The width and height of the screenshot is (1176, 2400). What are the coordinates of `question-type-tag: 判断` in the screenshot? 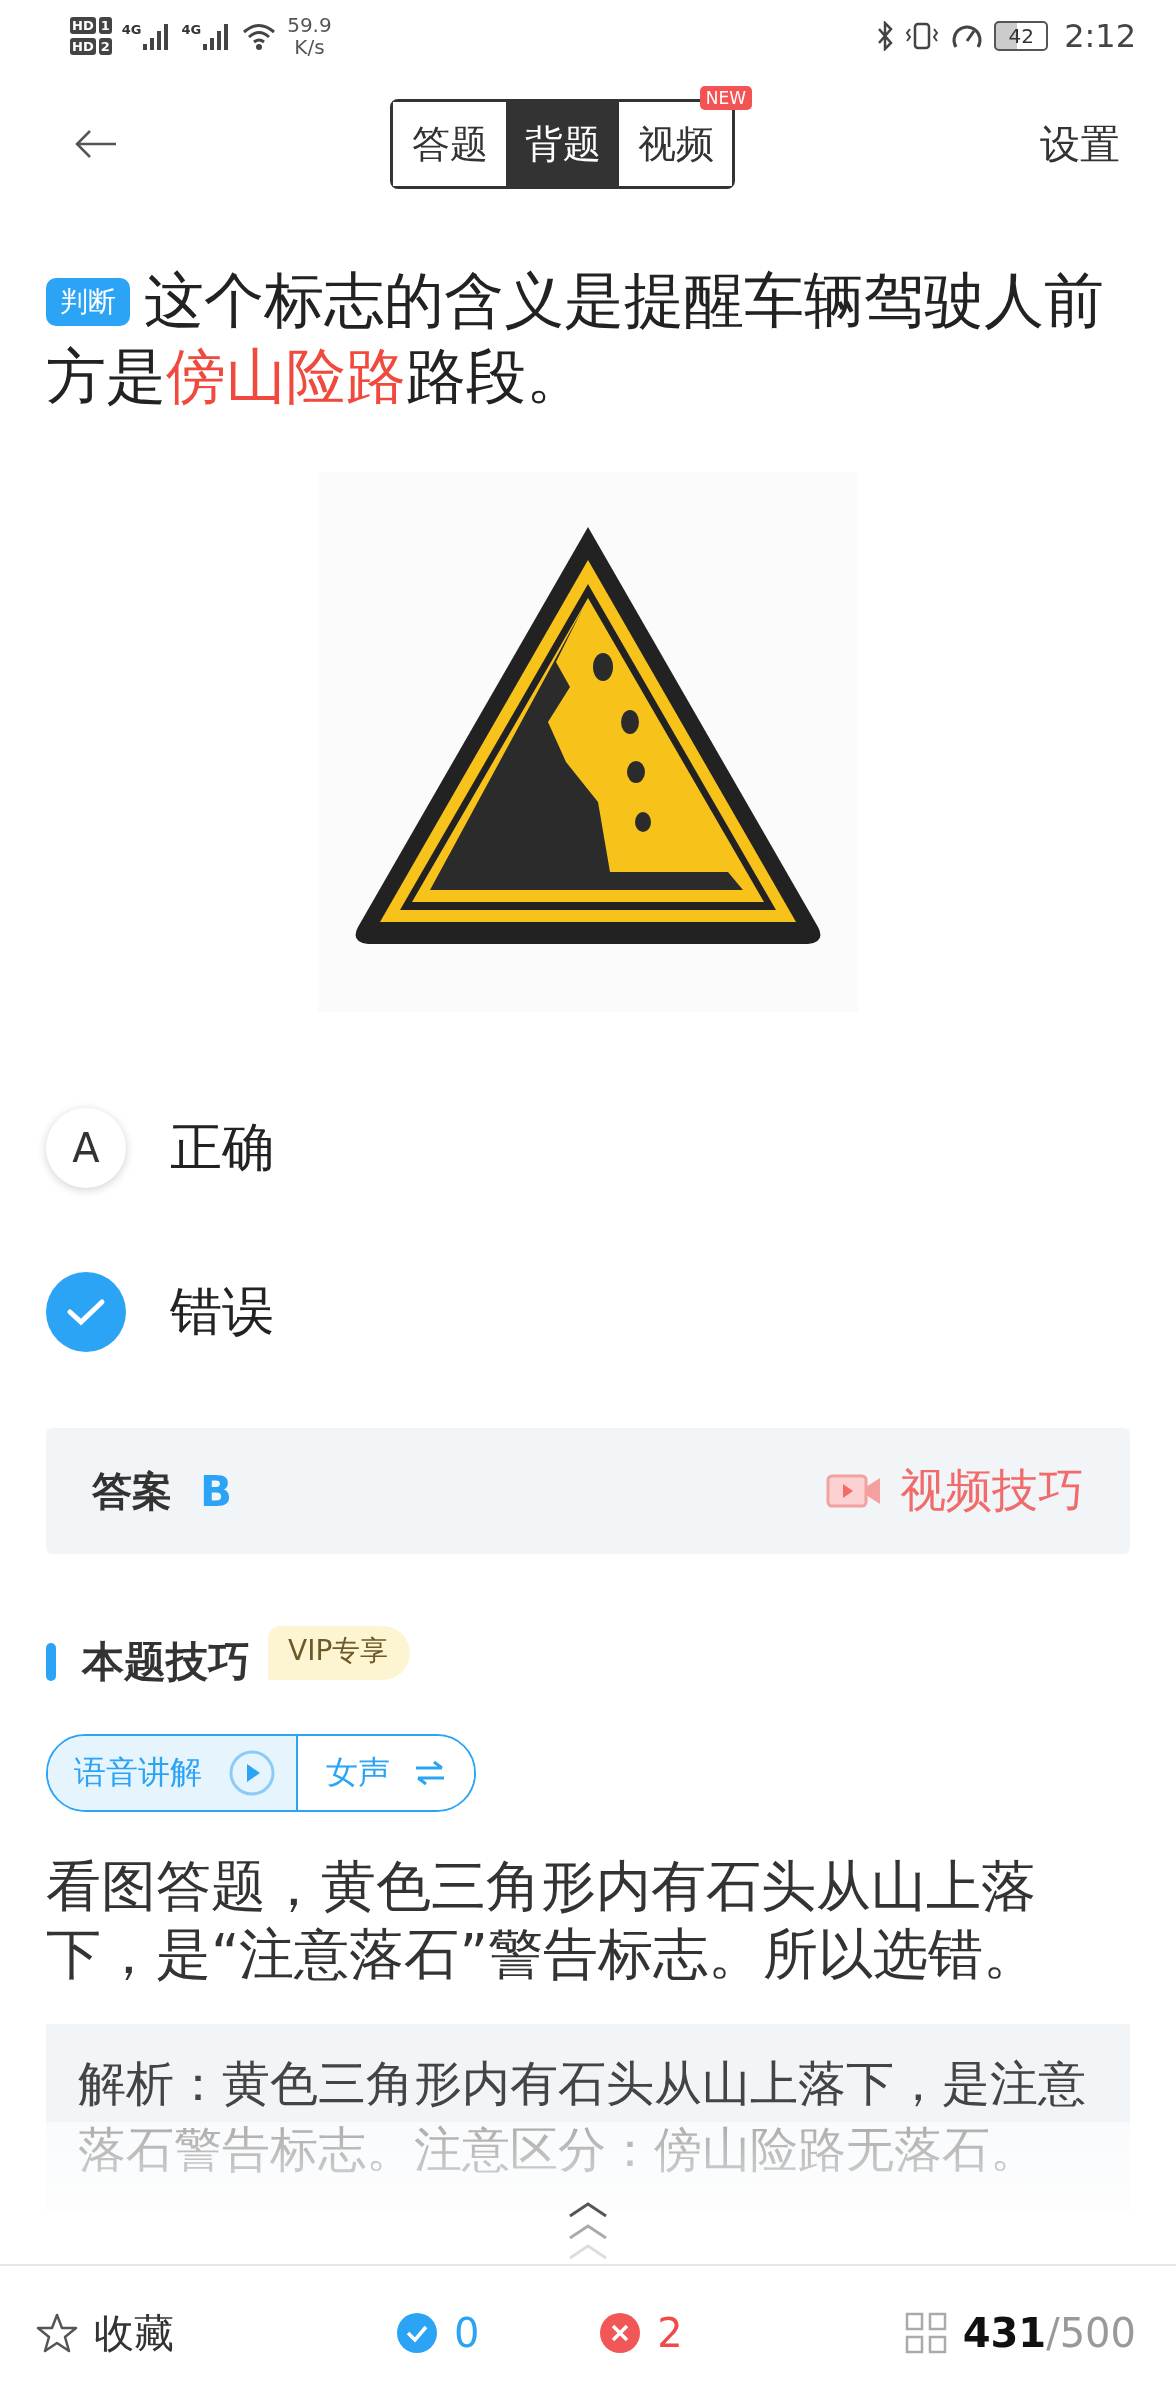 It's located at (88, 302).